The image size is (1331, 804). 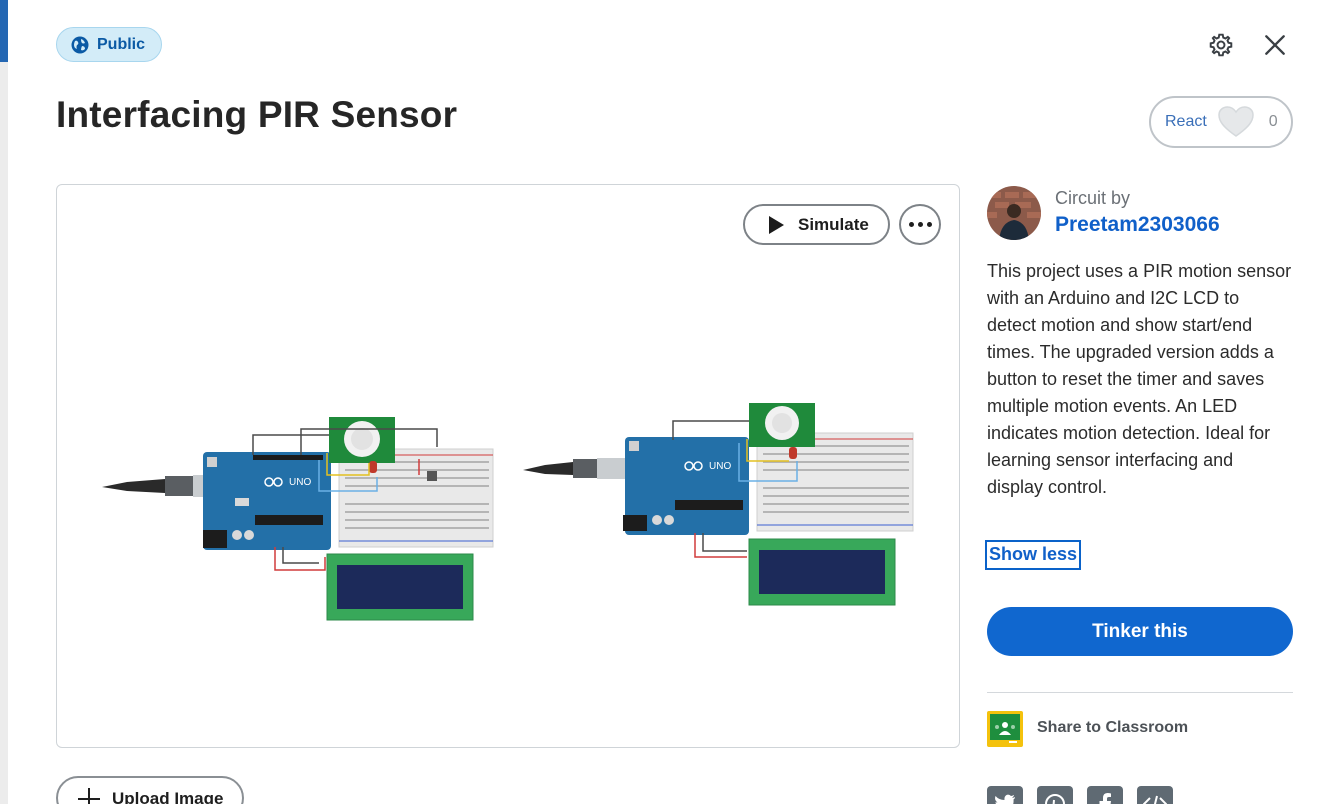 What do you see at coordinates (89, 796) in the screenshot?
I see `plus-icon` at bounding box center [89, 796].